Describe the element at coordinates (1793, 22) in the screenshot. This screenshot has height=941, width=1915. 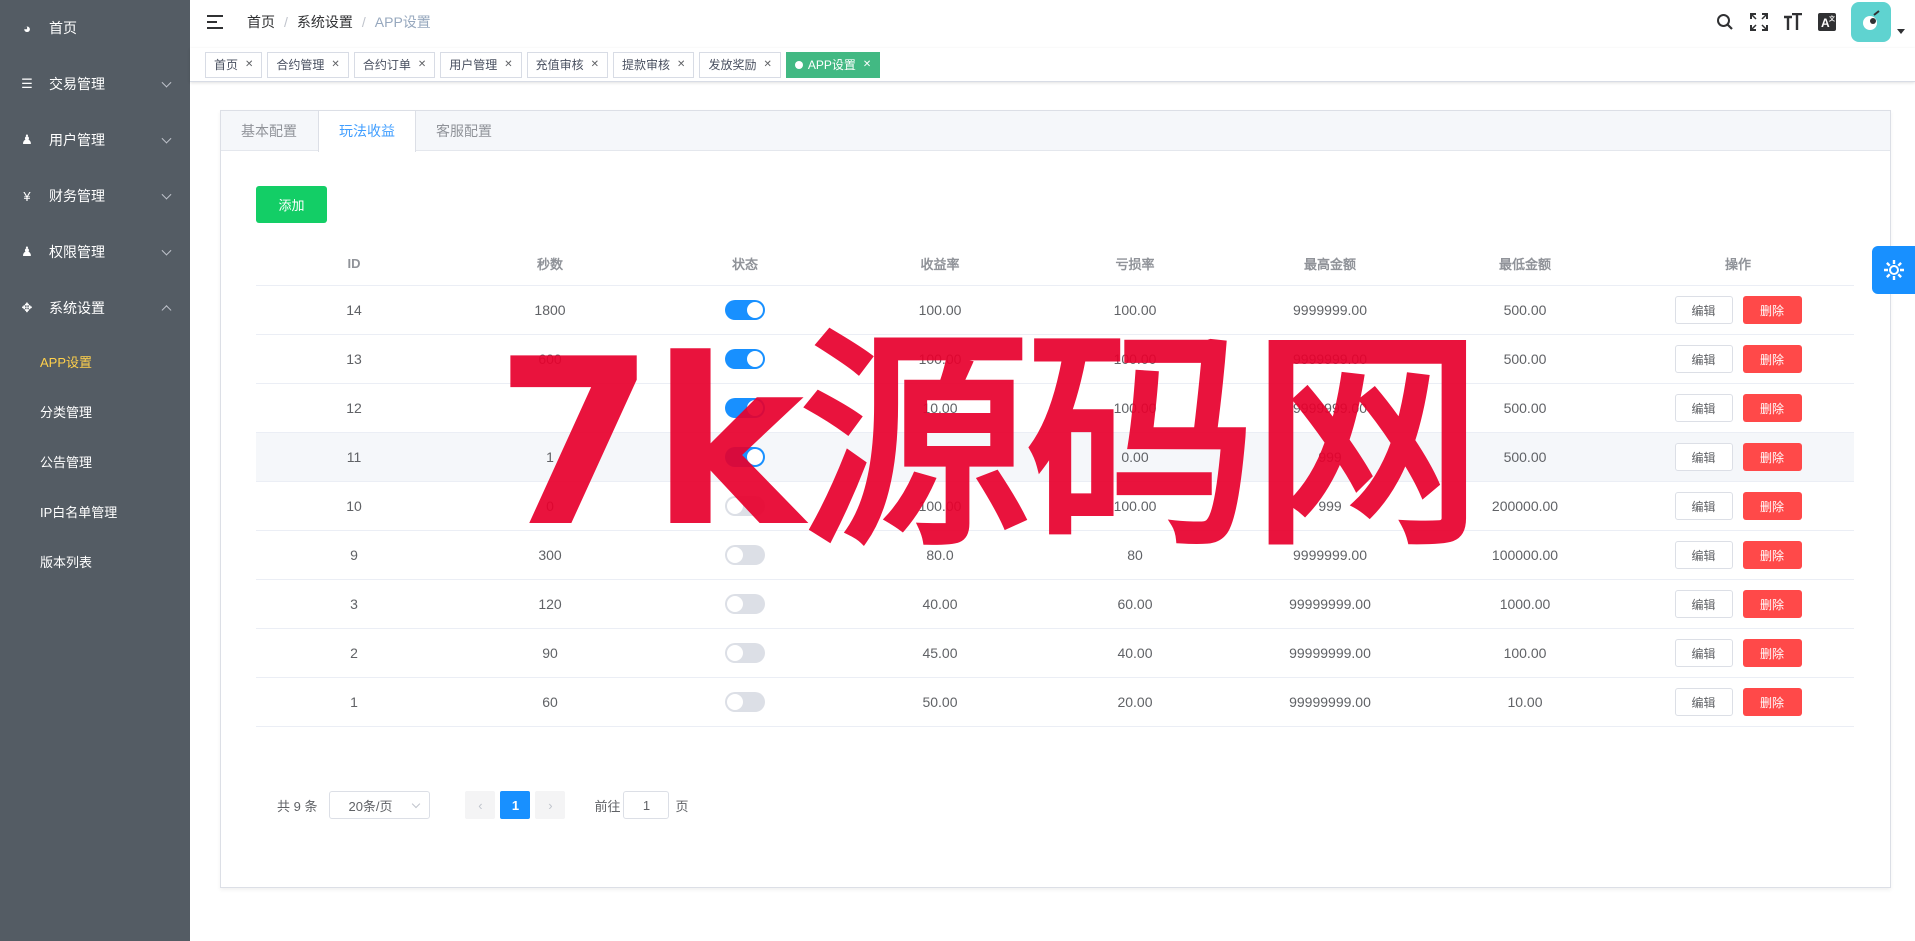
I see `font-size-icon` at that location.